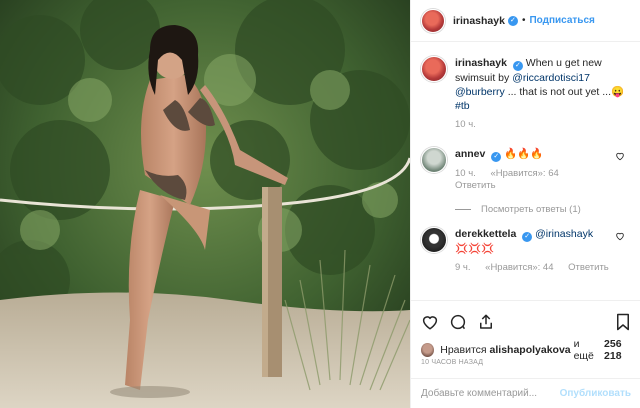 This screenshot has width=640, height=408. Describe the element at coordinates (481, 63) in the screenshot. I see `caption-username: irinashayk` at that location.